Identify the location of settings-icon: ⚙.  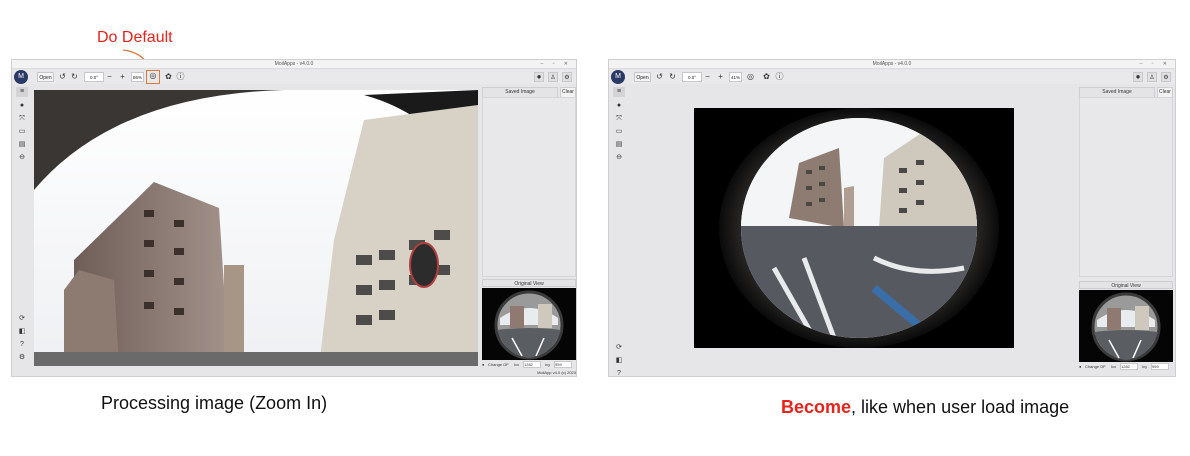
(22, 358).